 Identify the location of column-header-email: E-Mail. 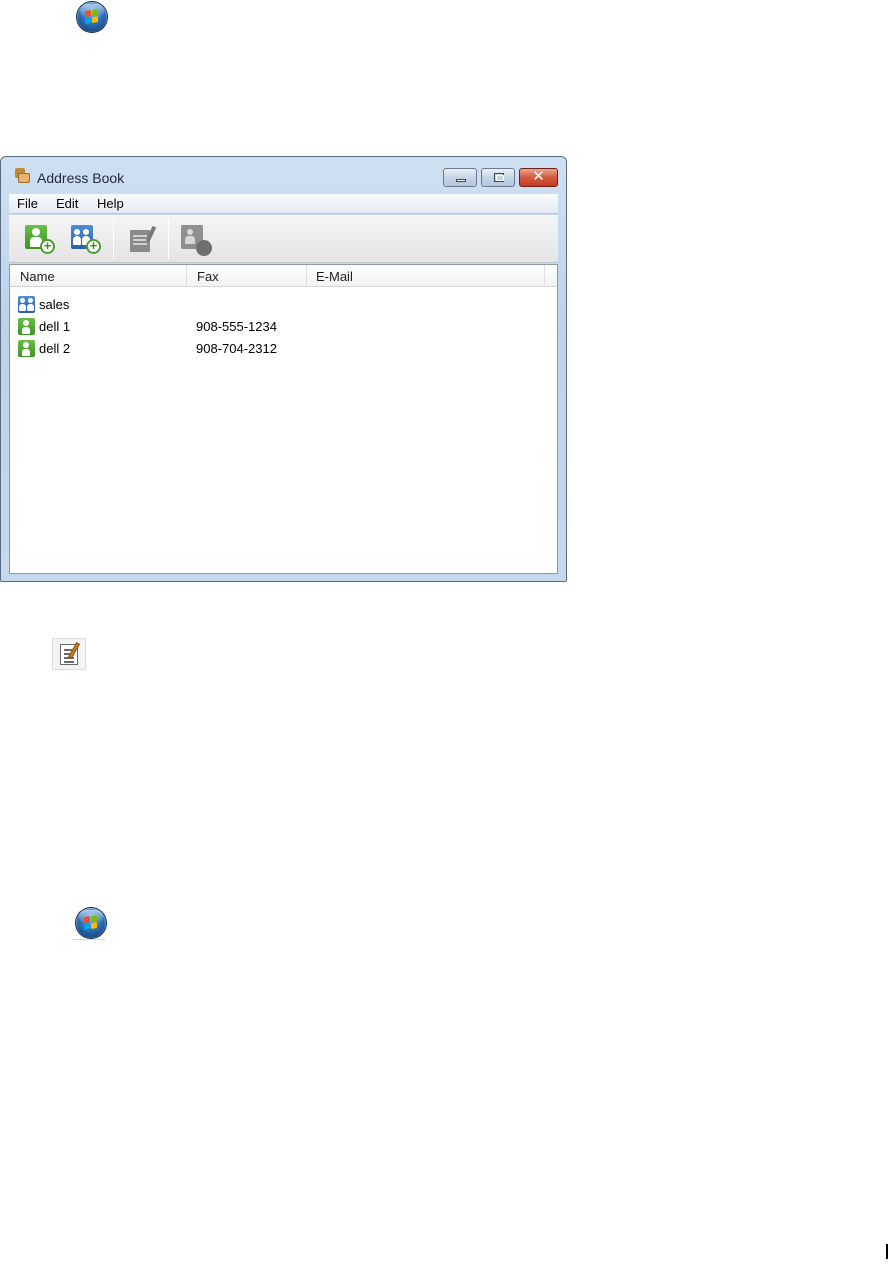
(426, 276).